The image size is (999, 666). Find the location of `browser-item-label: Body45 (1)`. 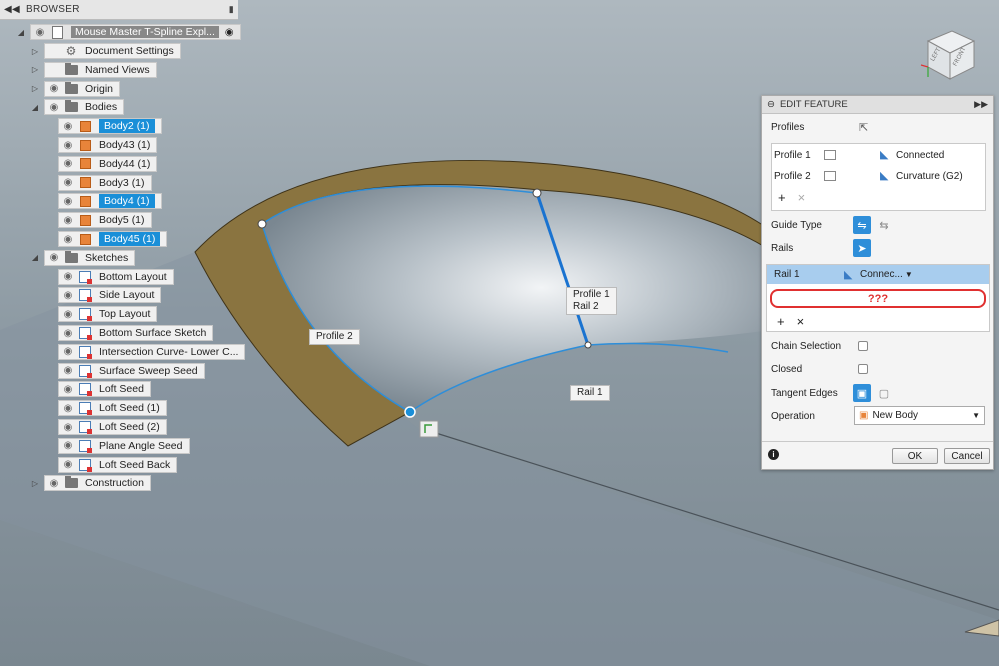

browser-item-label: Body45 (1) is located at coordinates (130, 239).